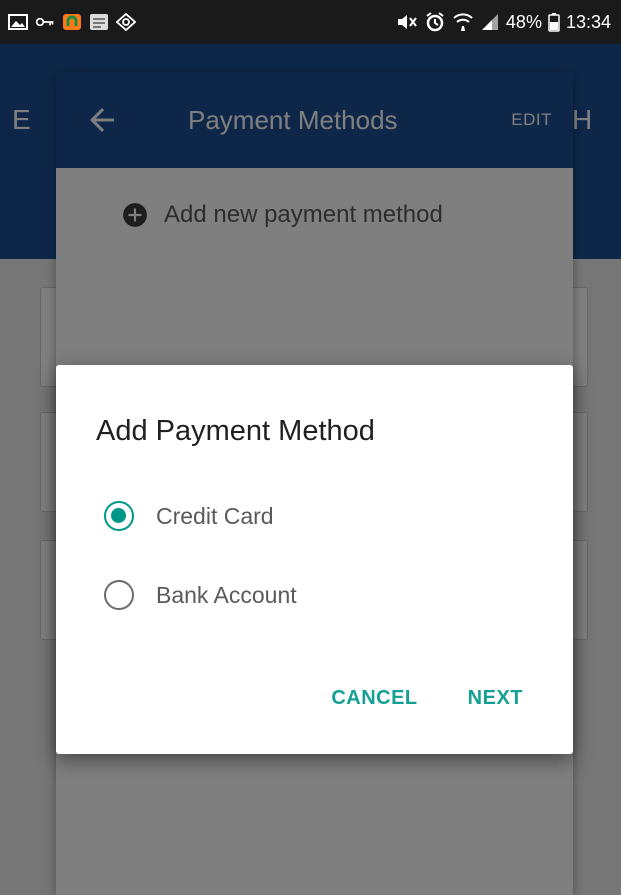 The height and width of the screenshot is (895, 621). What do you see at coordinates (407, 22) in the screenshot?
I see `mute-icon` at bounding box center [407, 22].